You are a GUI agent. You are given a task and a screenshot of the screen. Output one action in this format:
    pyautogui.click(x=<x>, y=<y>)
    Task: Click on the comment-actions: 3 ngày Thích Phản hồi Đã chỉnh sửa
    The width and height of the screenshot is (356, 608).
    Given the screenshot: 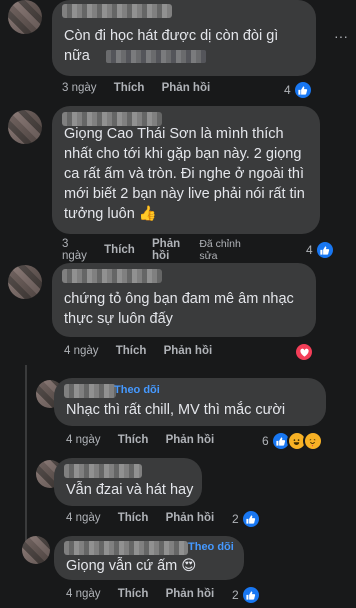 What is the action you would take?
    pyautogui.click(x=151, y=250)
    